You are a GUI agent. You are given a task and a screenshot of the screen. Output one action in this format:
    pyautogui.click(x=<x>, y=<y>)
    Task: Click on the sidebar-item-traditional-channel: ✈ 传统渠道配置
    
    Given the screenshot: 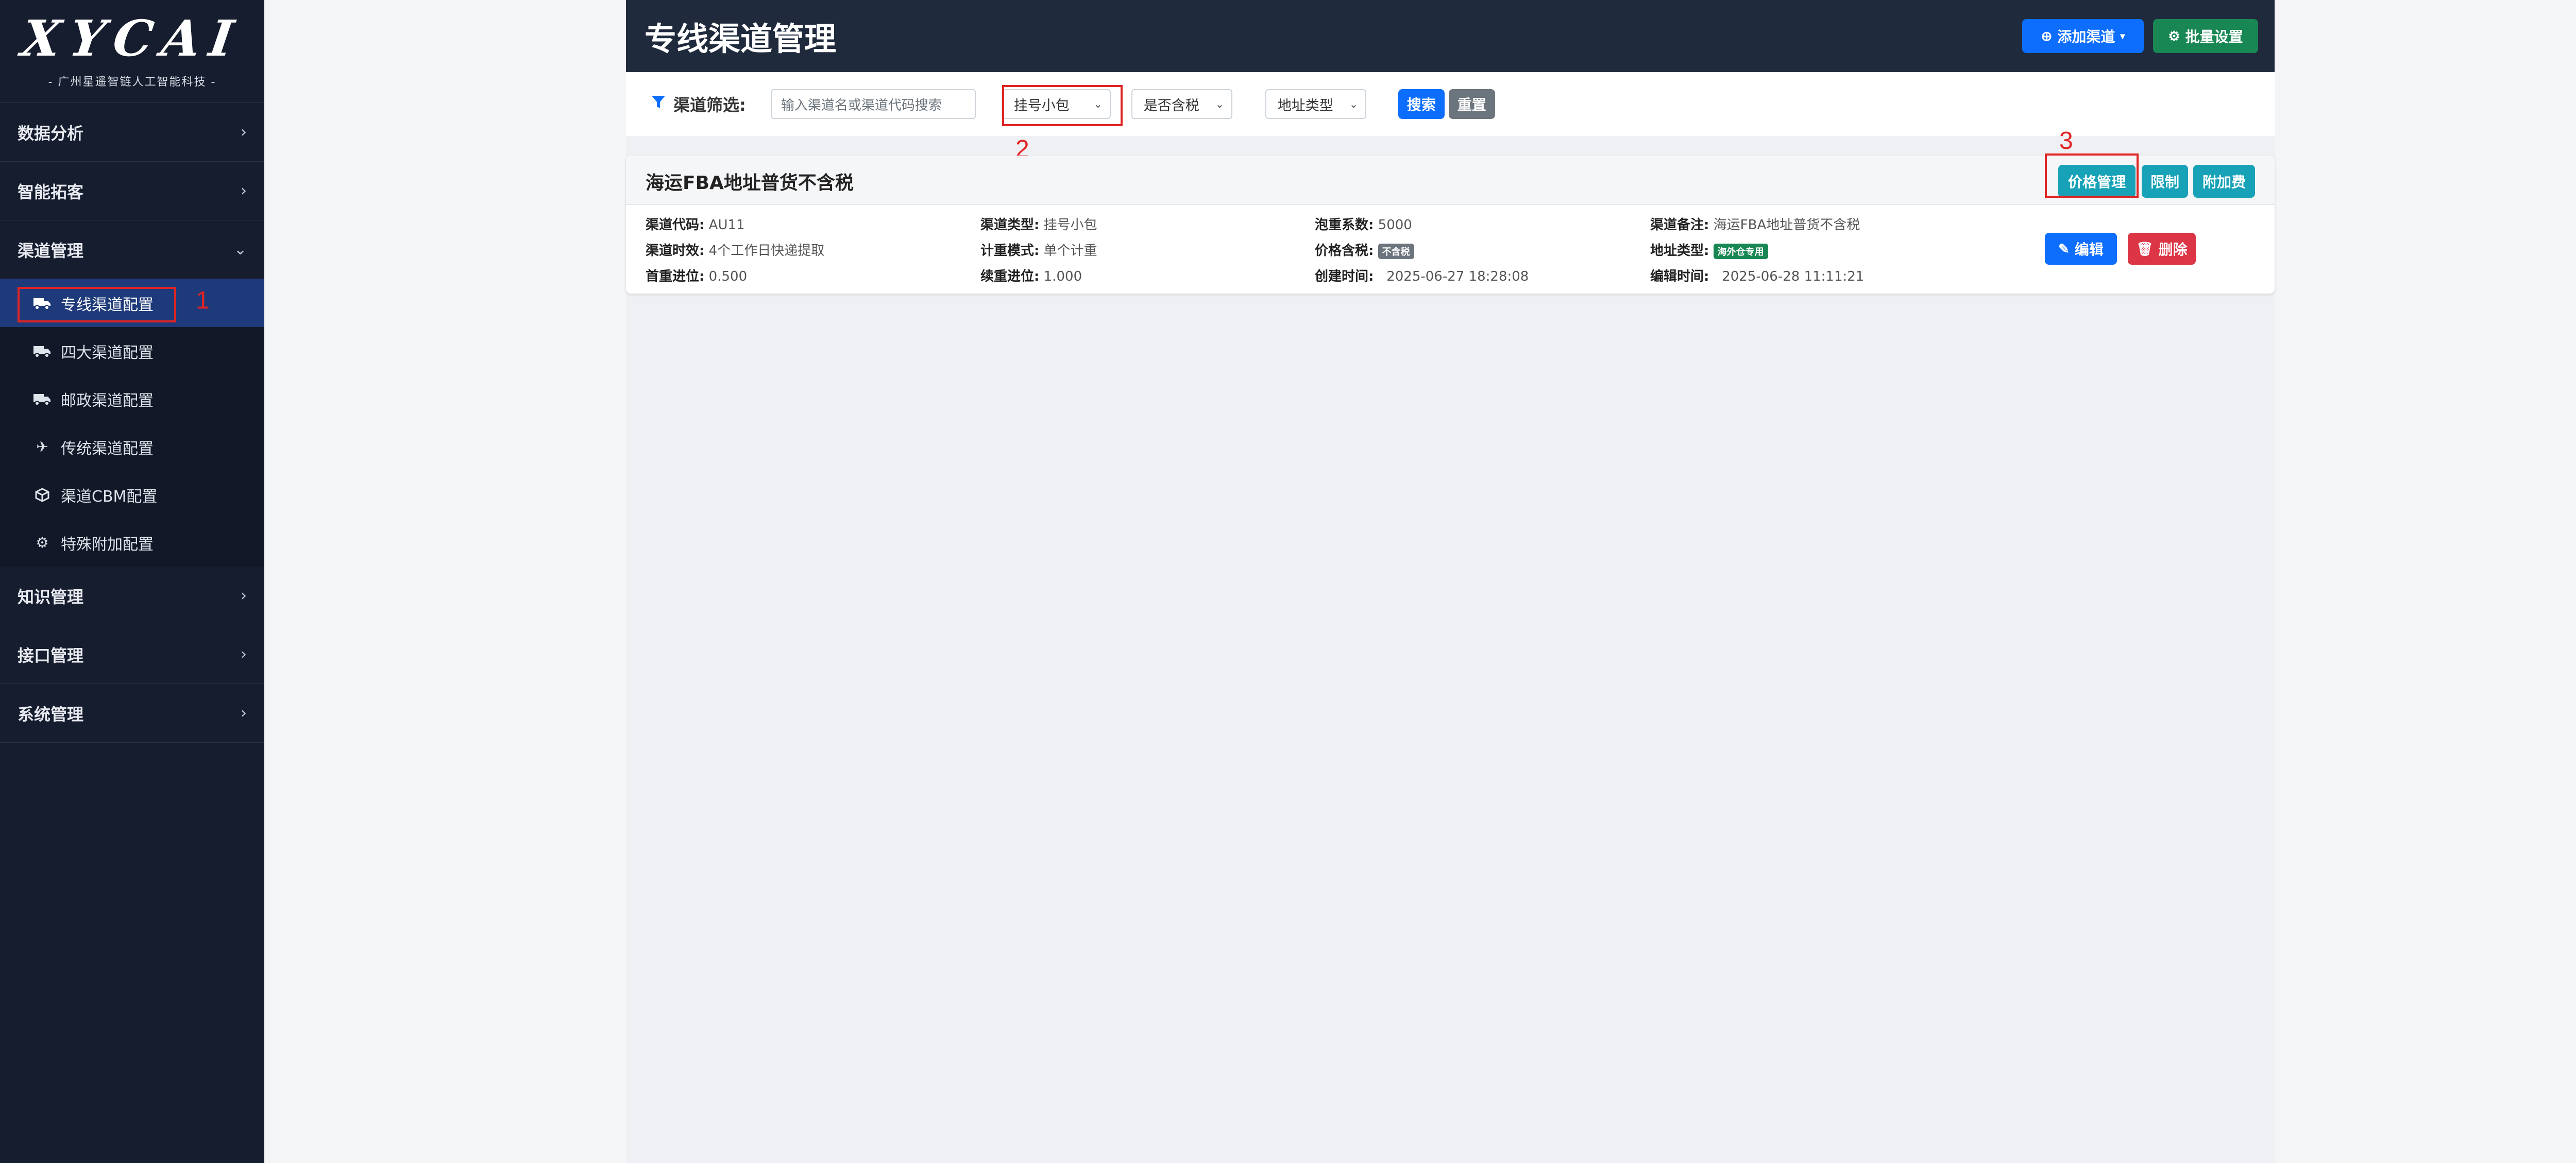 What is the action you would take?
    pyautogui.click(x=132, y=447)
    